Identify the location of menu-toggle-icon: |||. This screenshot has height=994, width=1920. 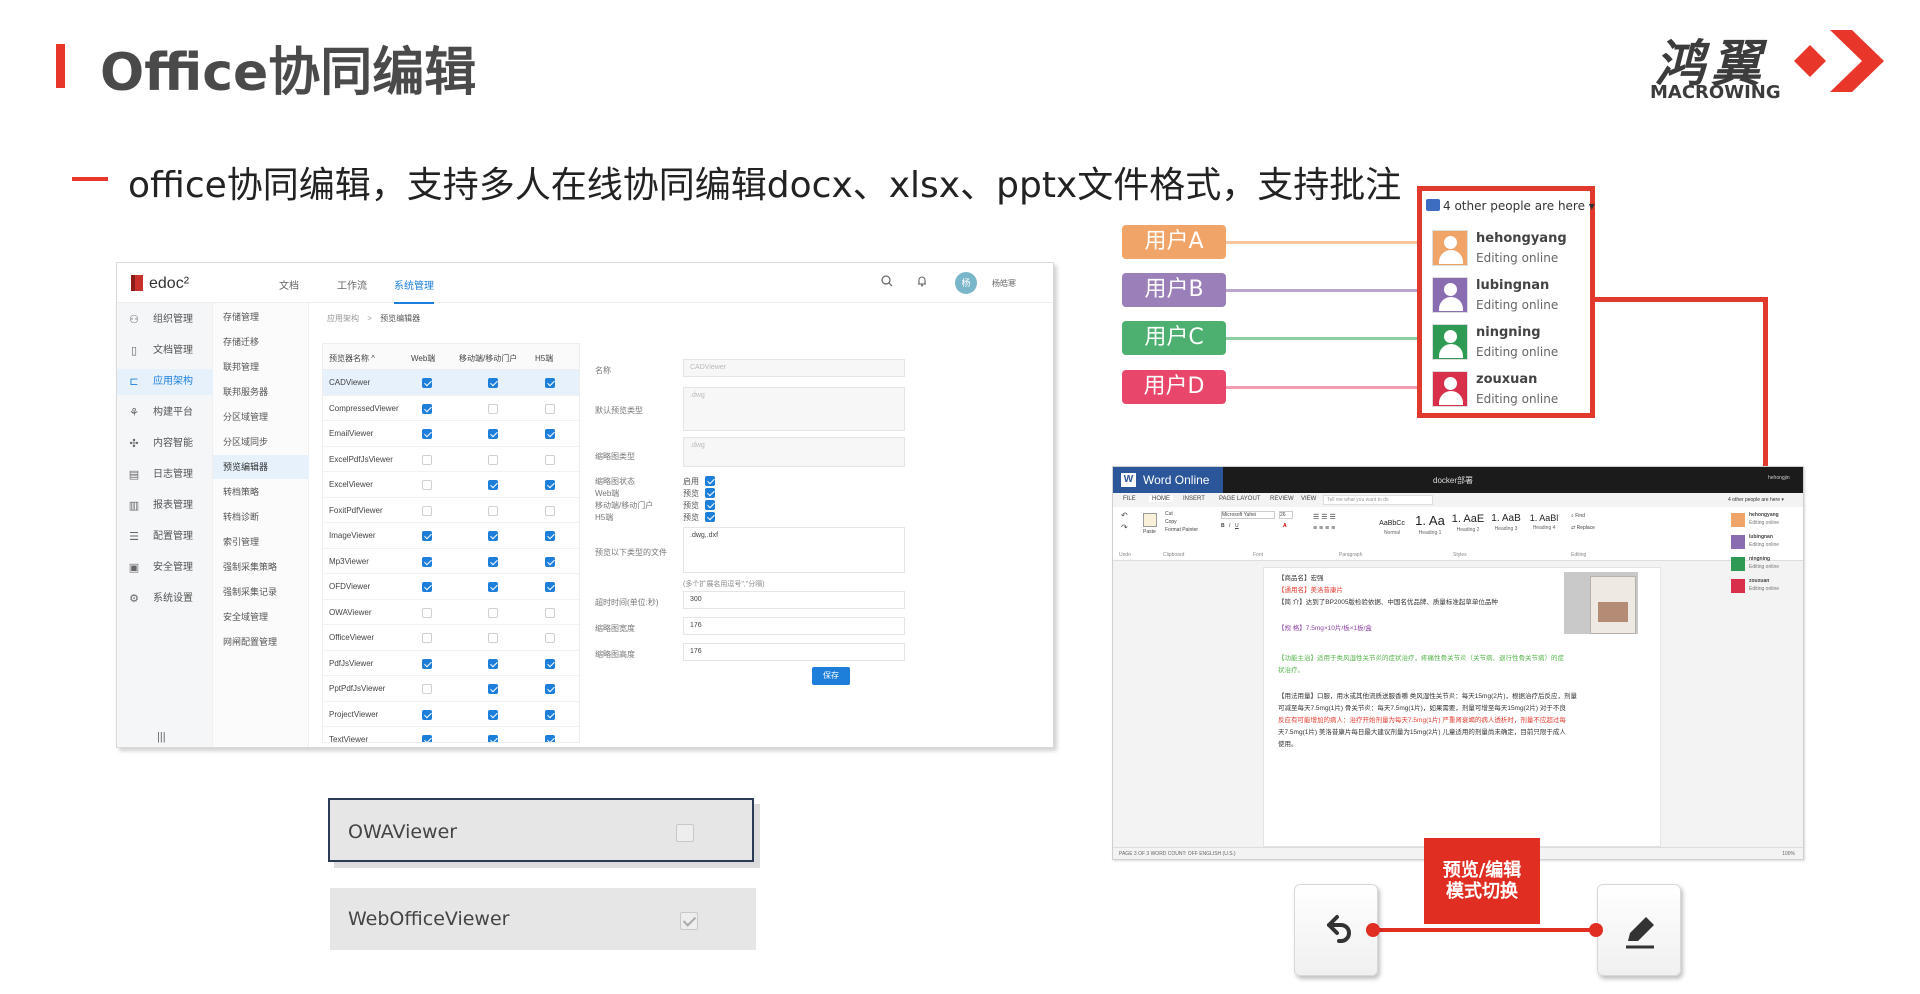
(161, 737).